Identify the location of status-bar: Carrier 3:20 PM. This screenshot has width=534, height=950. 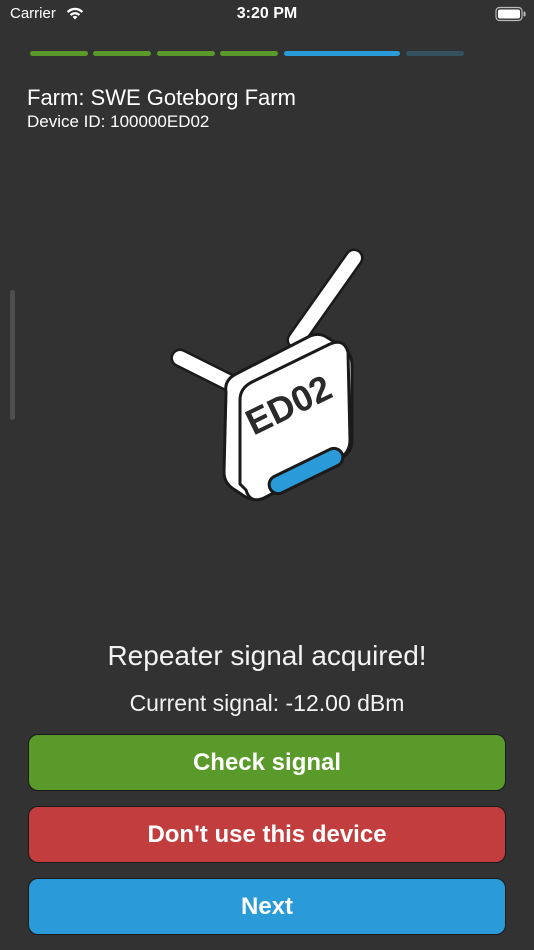
(267, 15).